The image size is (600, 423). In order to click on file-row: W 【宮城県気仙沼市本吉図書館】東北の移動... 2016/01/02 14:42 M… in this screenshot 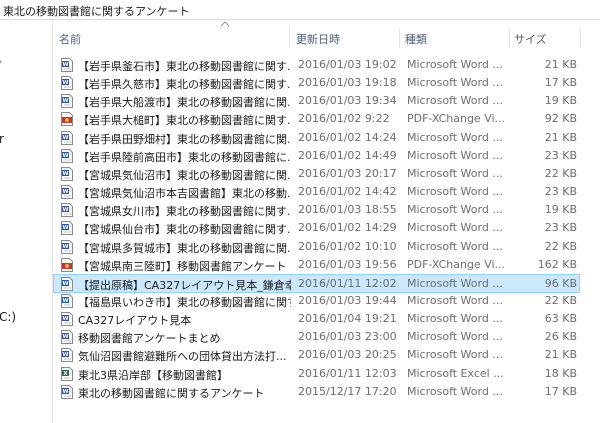, I will do `click(316, 192)`.